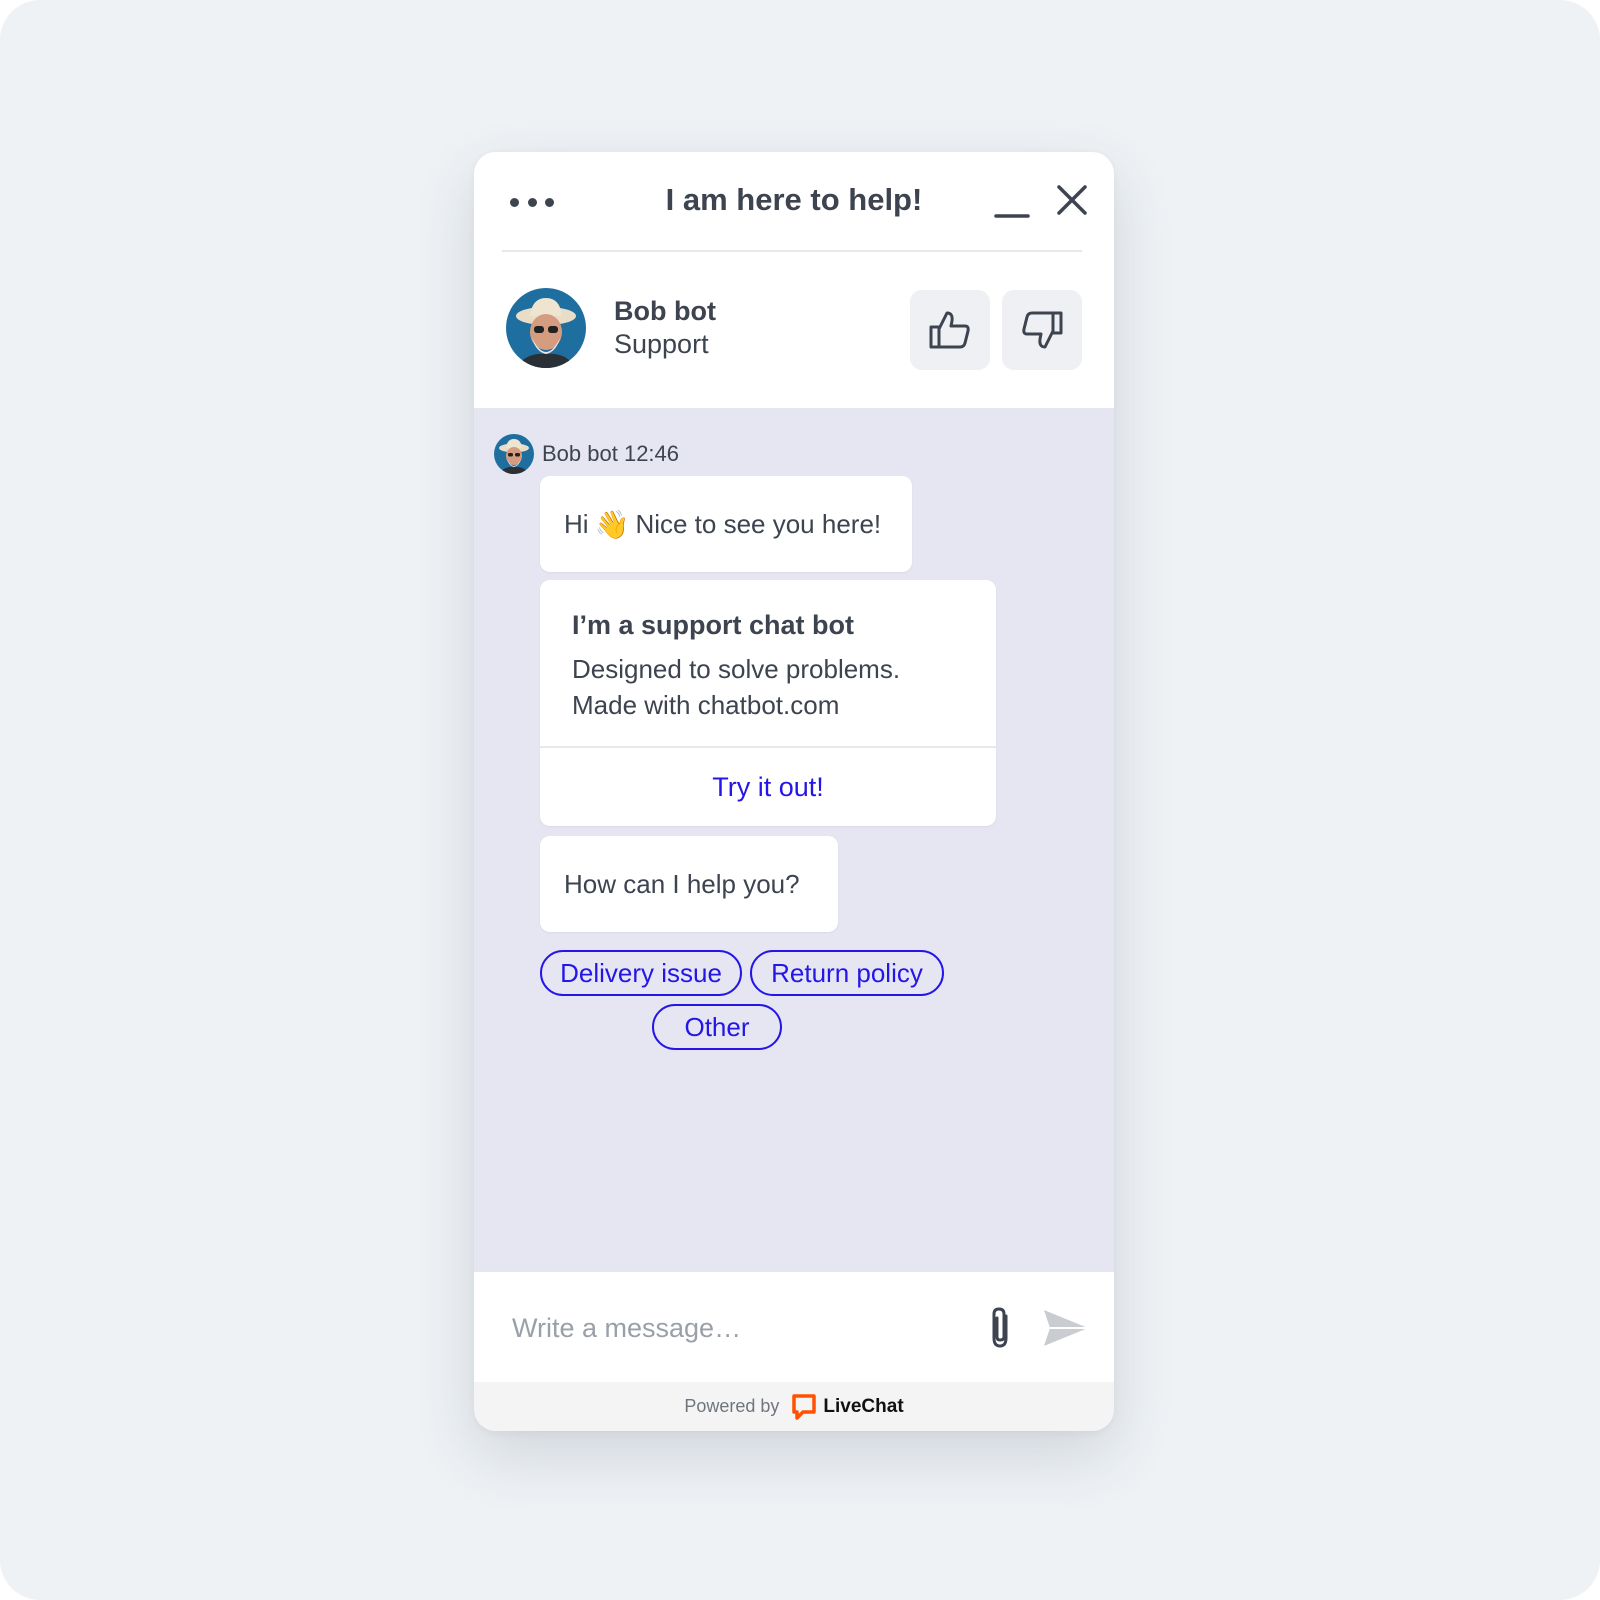 The width and height of the screenshot is (1600, 1600). What do you see at coordinates (1000, 1328) in the screenshot?
I see `paperclip-icon` at bounding box center [1000, 1328].